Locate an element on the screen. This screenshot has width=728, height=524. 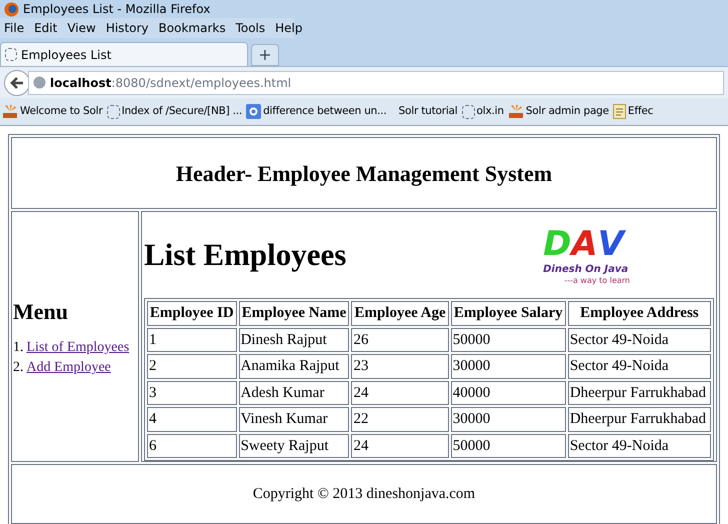
content-heading: List Employees is located at coordinates (245, 255).